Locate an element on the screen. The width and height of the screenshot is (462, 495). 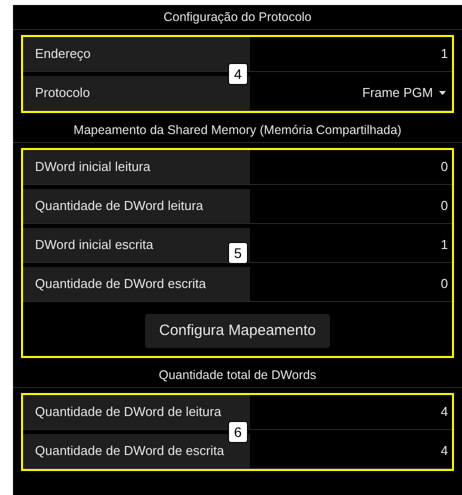
callout-number: 6 is located at coordinates (238, 432).